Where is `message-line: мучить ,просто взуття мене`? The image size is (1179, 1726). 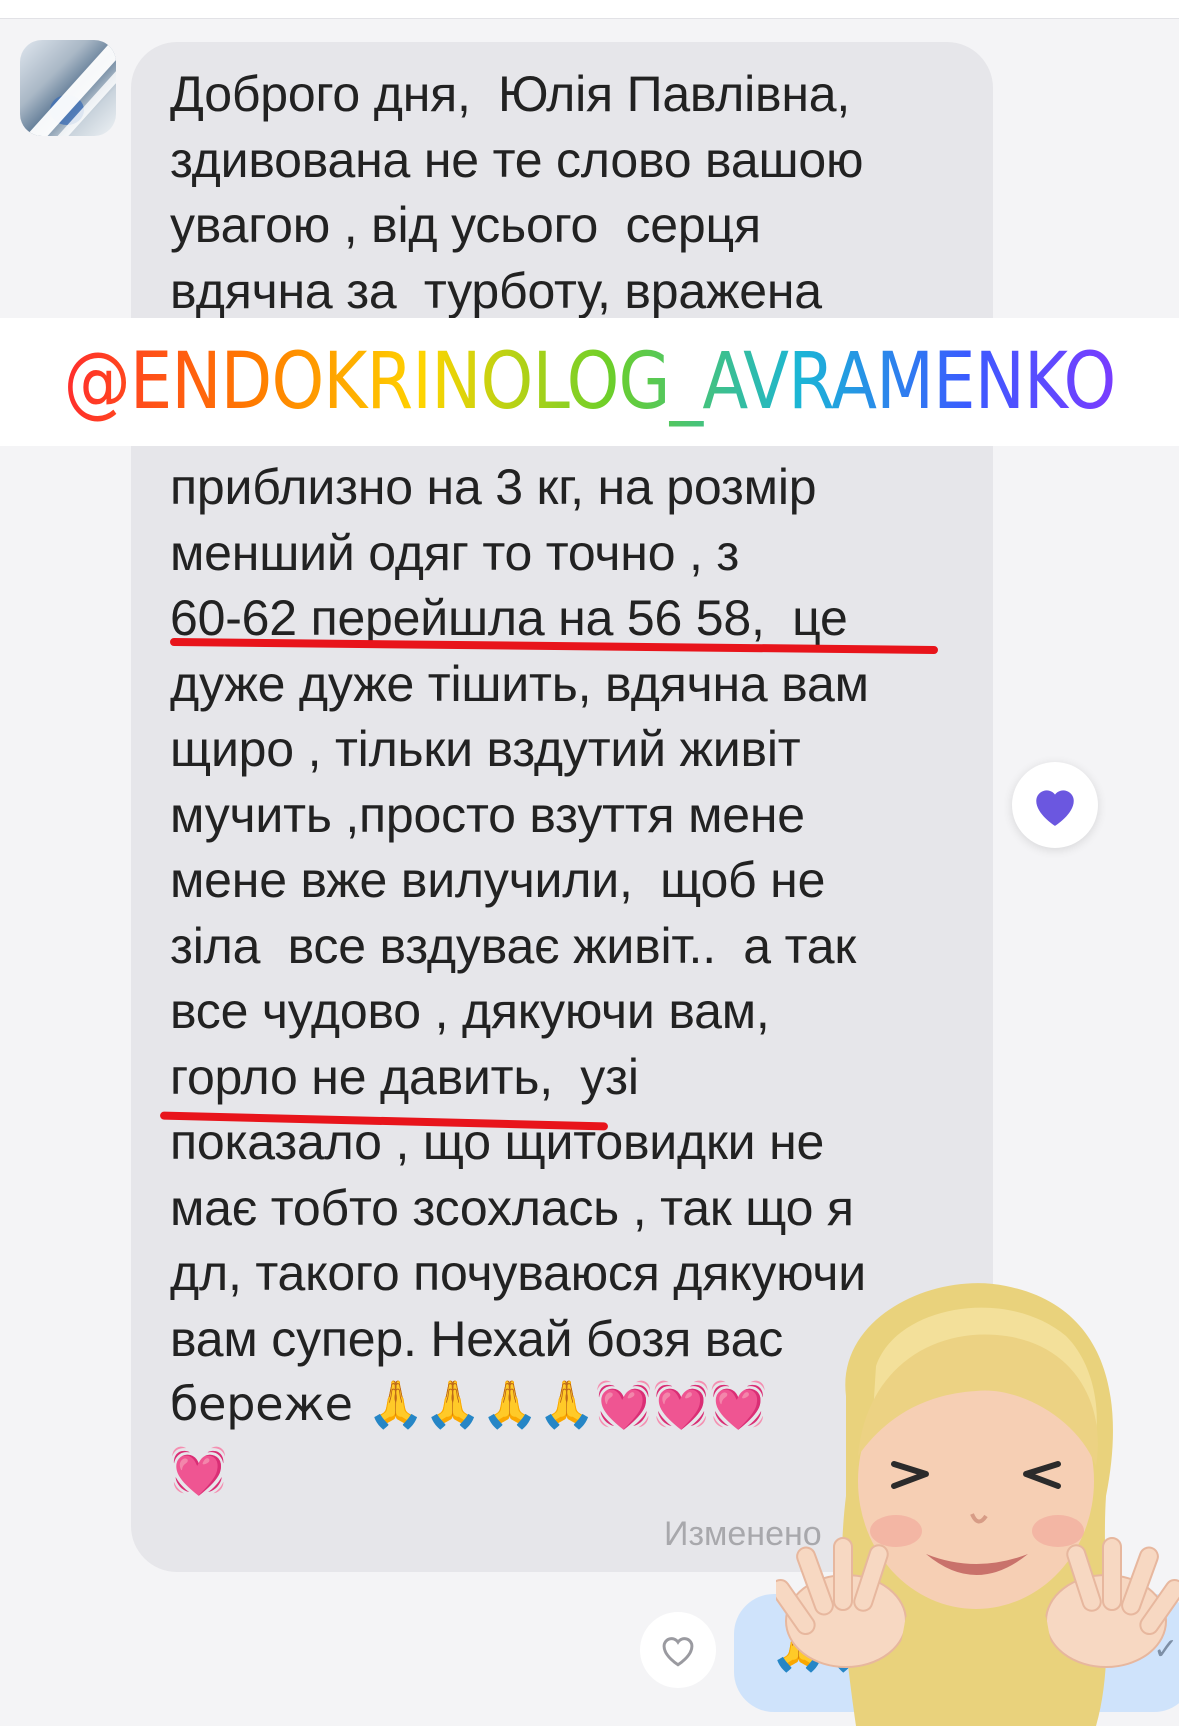 message-line: мучить ,просто взуття мене is located at coordinates (487, 814).